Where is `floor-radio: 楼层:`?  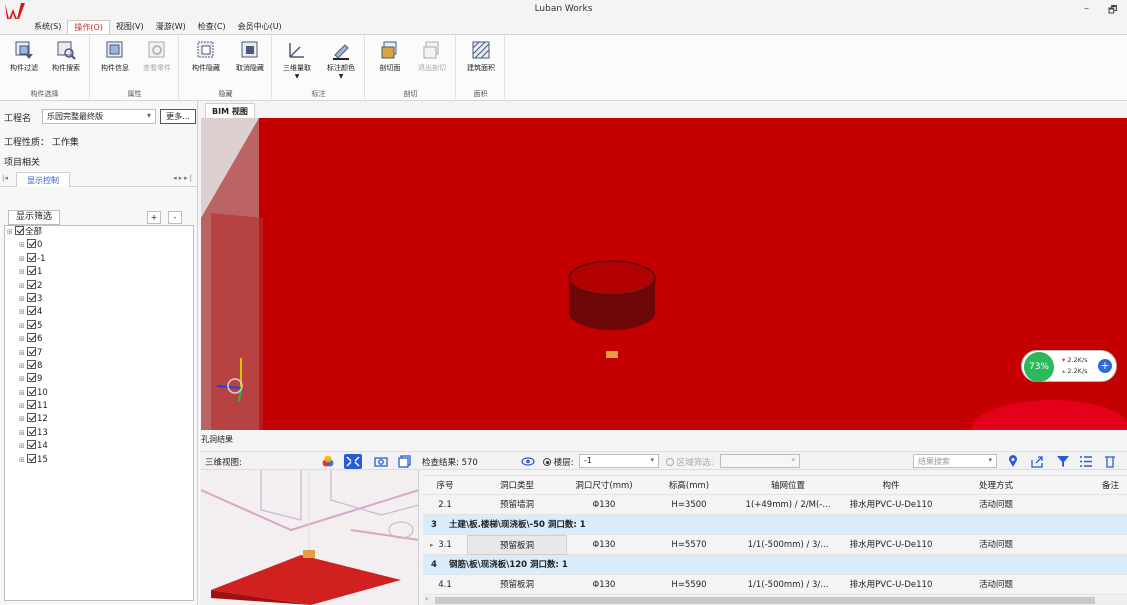 floor-radio: 楼层: is located at coordinates (558, 462).